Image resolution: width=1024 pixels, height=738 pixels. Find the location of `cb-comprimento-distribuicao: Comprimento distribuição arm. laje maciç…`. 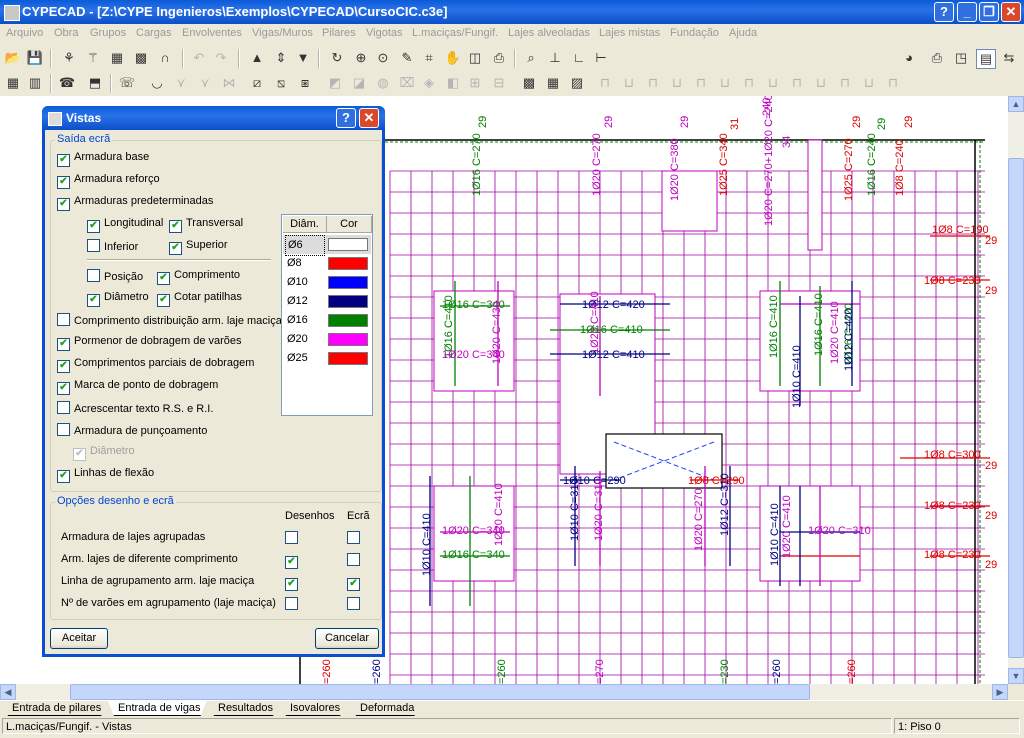

cb-comprimento-distribuicao: Comprimento distribuição arm. laje maciç… is located at coordinates (169, 320).